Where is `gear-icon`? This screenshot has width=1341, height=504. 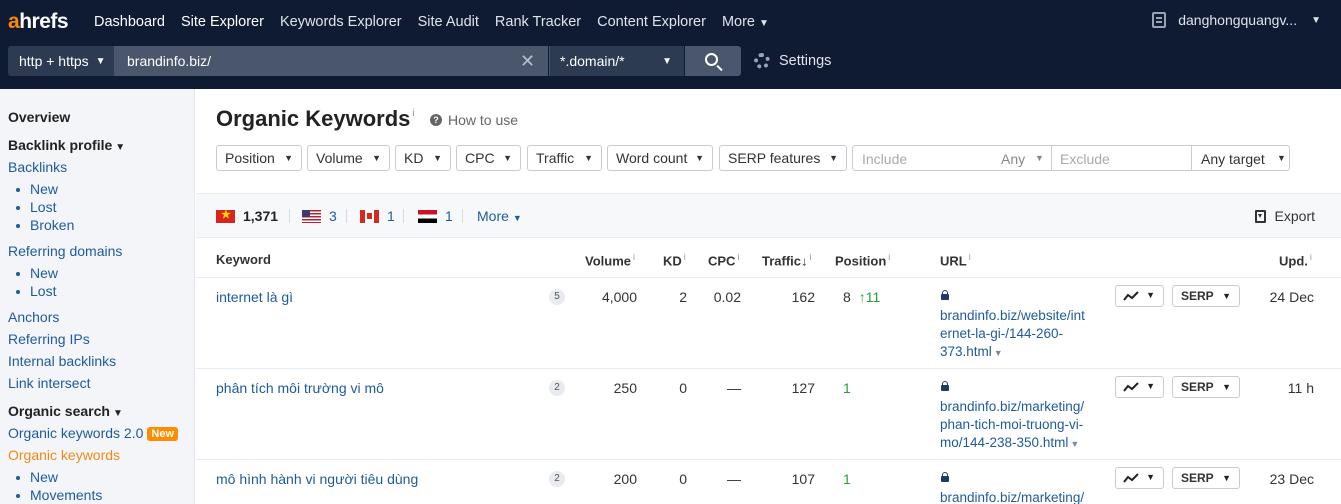
gear-icon is located at coordinates (762, 61).